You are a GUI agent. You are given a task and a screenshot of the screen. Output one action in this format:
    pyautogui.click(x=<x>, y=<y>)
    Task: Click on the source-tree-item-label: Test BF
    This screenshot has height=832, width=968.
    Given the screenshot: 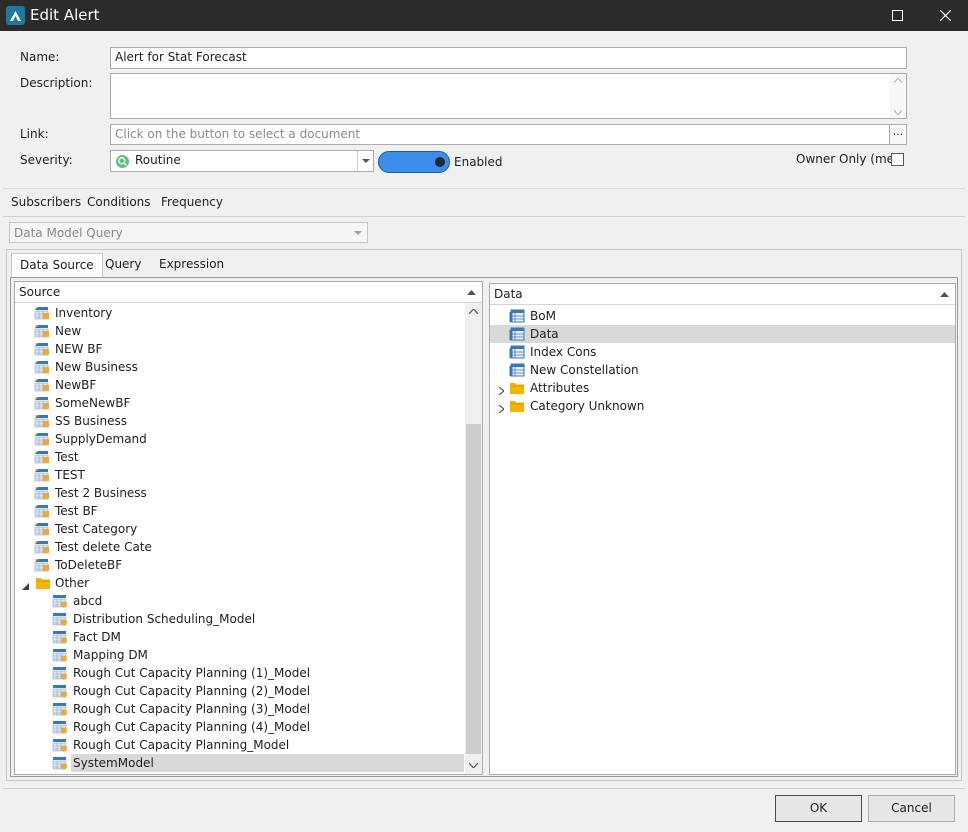 What is the action you would take?
    pyautogui.click(x=76, y=511)
    